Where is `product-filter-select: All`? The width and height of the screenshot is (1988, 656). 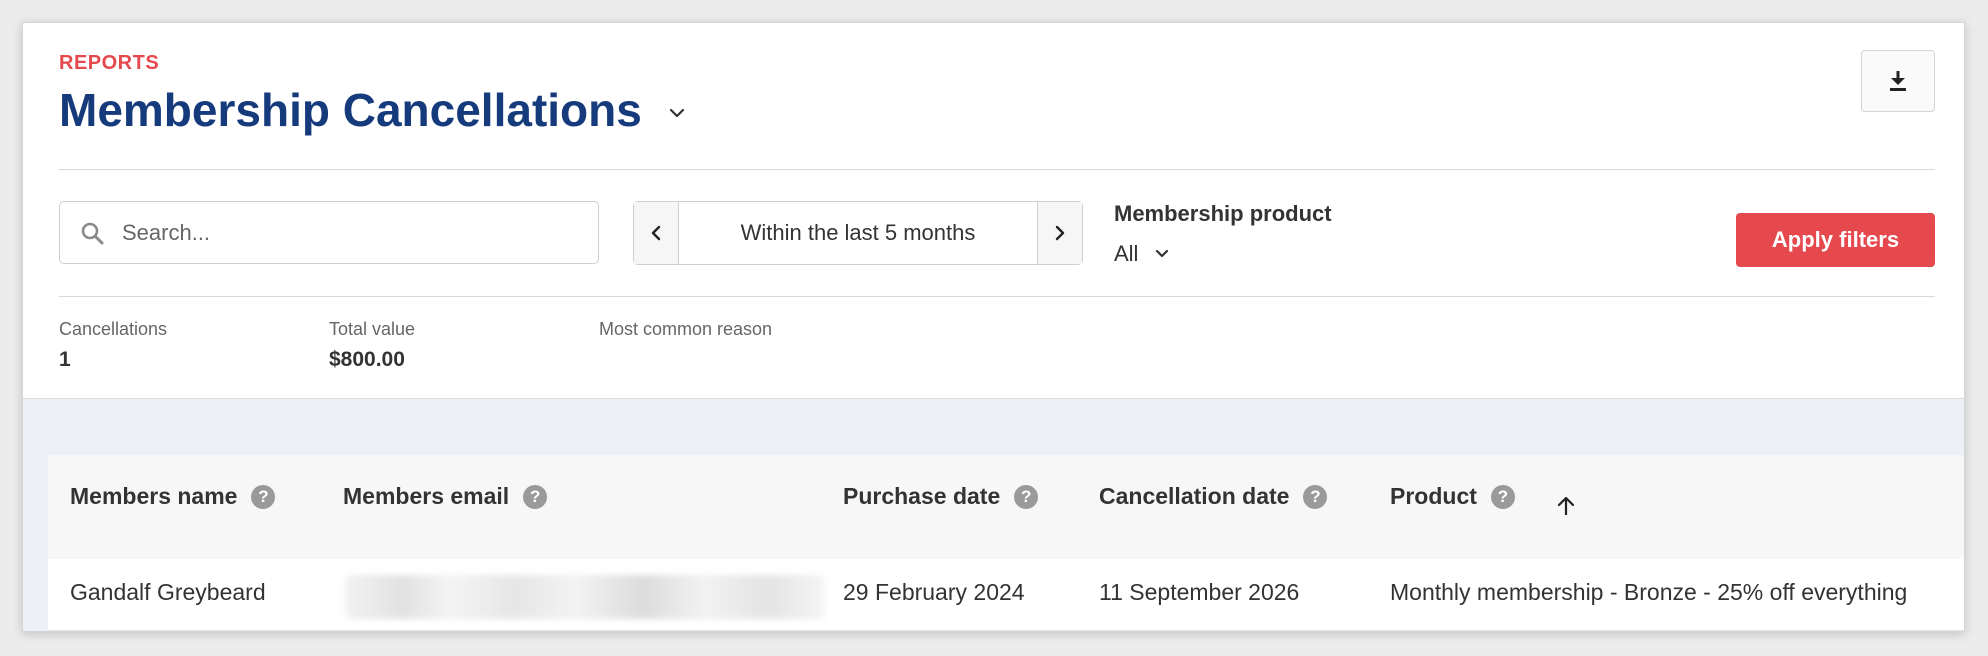
product-filter-select: All is located at coordinates (1223, 254).